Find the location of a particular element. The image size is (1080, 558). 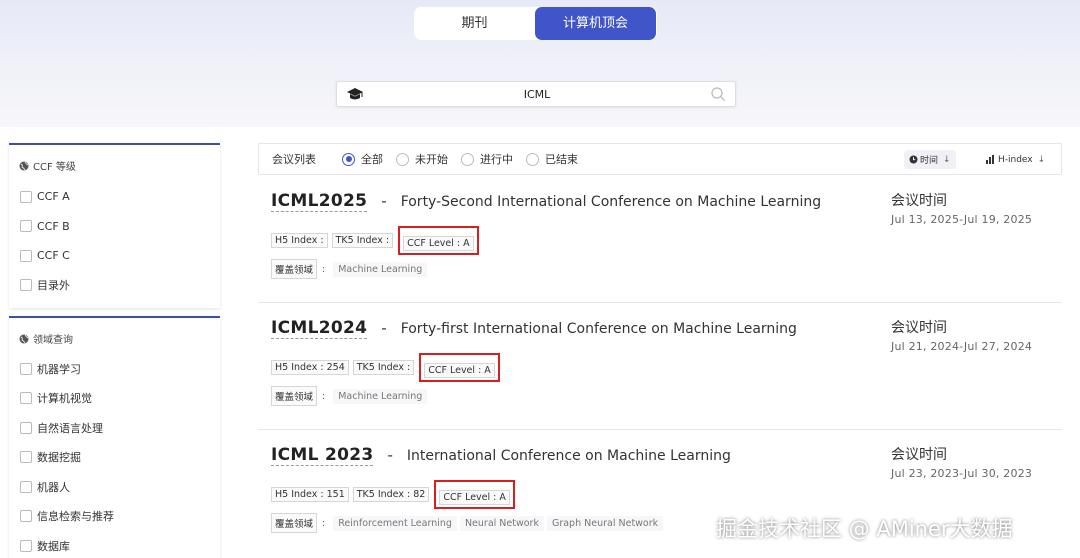

search-icon is located at coordinates (718, 94).